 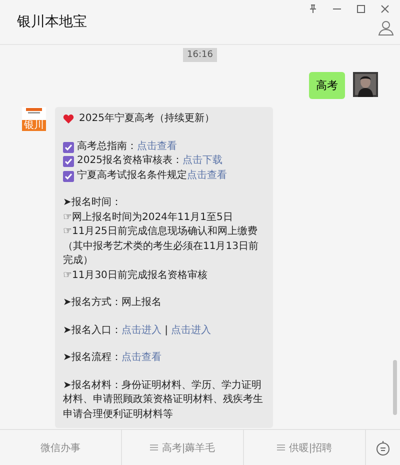 What do you see at coordinates (107, 146) in the screenshot?
I see `message-text: 高考总指南：` at bounding box center [107, 146].